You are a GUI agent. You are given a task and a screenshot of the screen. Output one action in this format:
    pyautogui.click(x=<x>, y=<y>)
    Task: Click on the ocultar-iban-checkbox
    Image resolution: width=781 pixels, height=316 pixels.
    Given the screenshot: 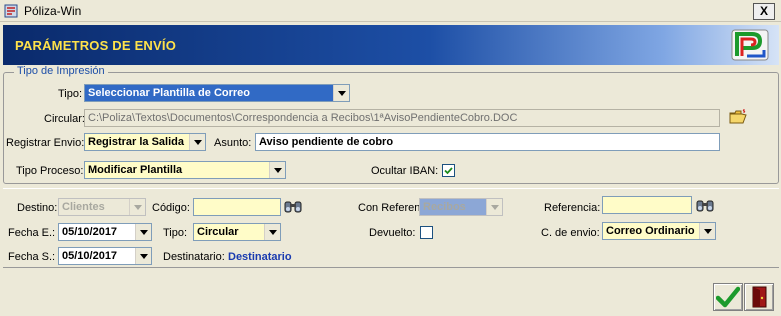 What is the action you would take?
    pyautogui.click(x=448, y=170)
    